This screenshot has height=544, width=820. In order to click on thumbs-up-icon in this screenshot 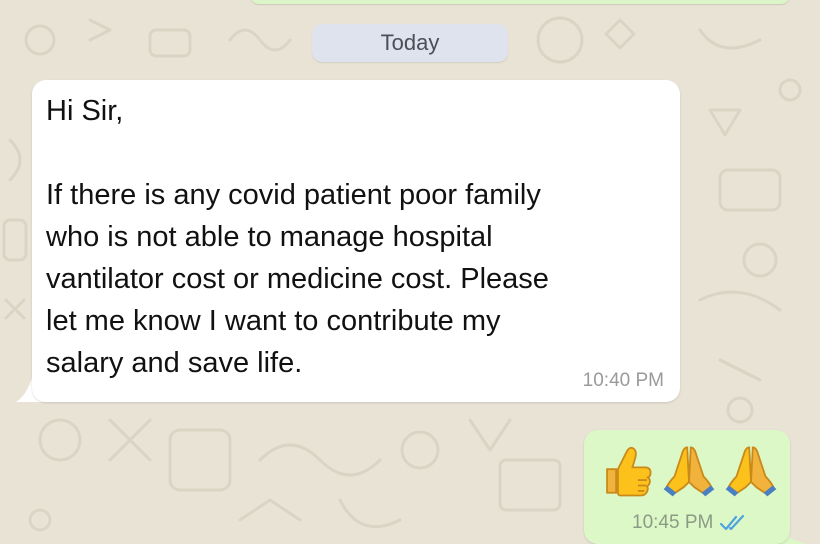, I will do `click(629, 471)`.